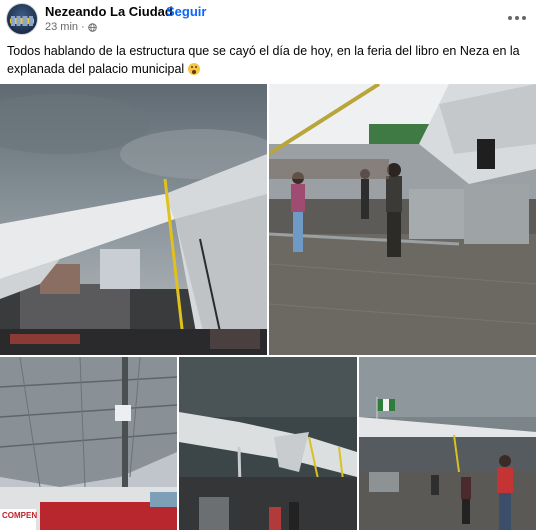 This screenshot has width=536, height=530. What do you see at coordinates (268, 20) in the screenshot?
I see `post-header: Nezeando La Ciudad · Seguir 23 min ·` at bounding box center [268, 20].